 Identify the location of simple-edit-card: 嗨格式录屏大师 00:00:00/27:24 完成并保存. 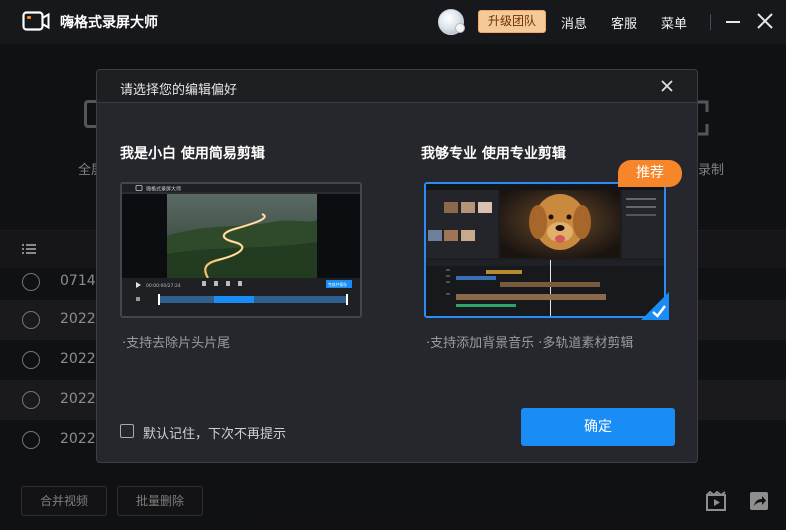
(241, 250).